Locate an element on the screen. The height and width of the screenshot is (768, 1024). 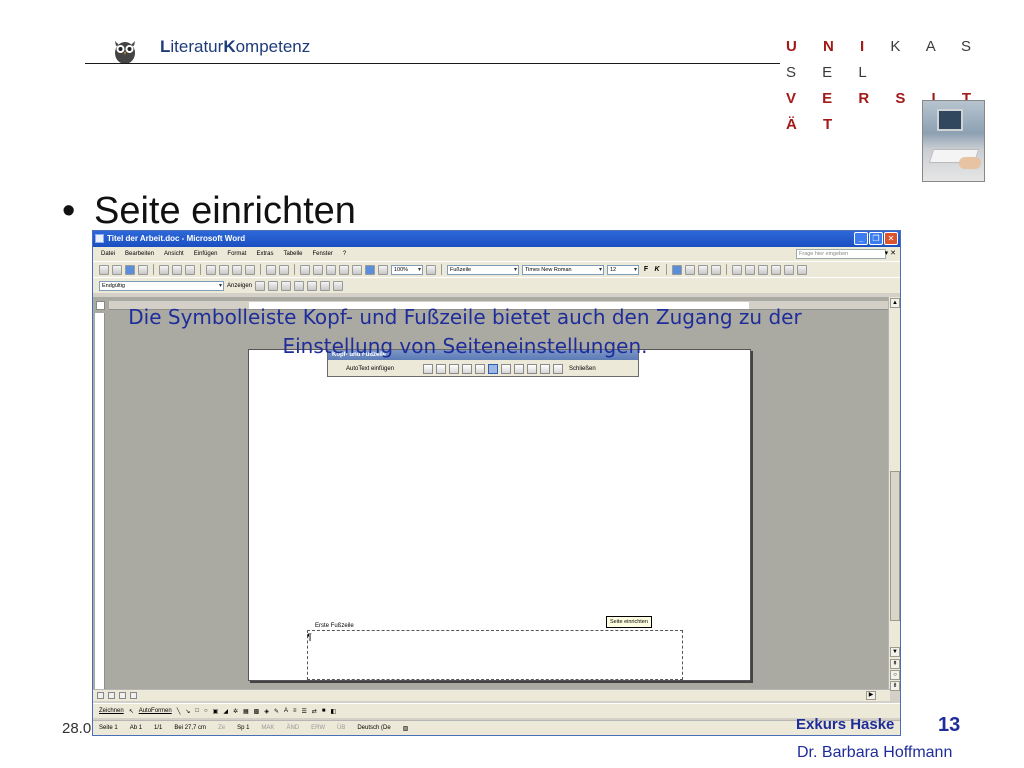
menu-datei: Datei is located at coordinates (108, 254).